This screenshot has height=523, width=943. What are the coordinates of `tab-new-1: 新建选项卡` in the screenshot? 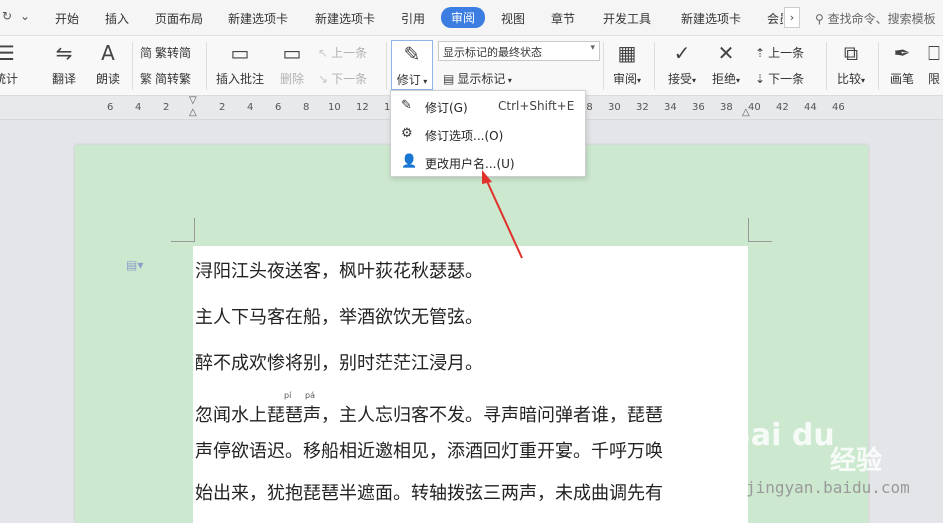 It's located at (258, 18).